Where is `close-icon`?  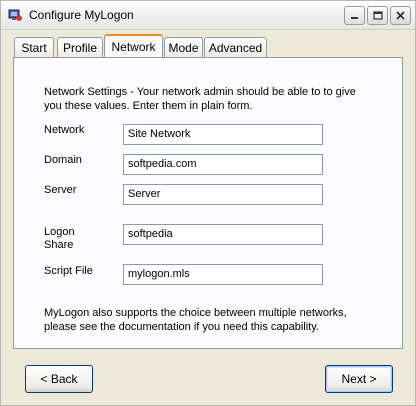
close-icon is located at coordinates (400, 15).